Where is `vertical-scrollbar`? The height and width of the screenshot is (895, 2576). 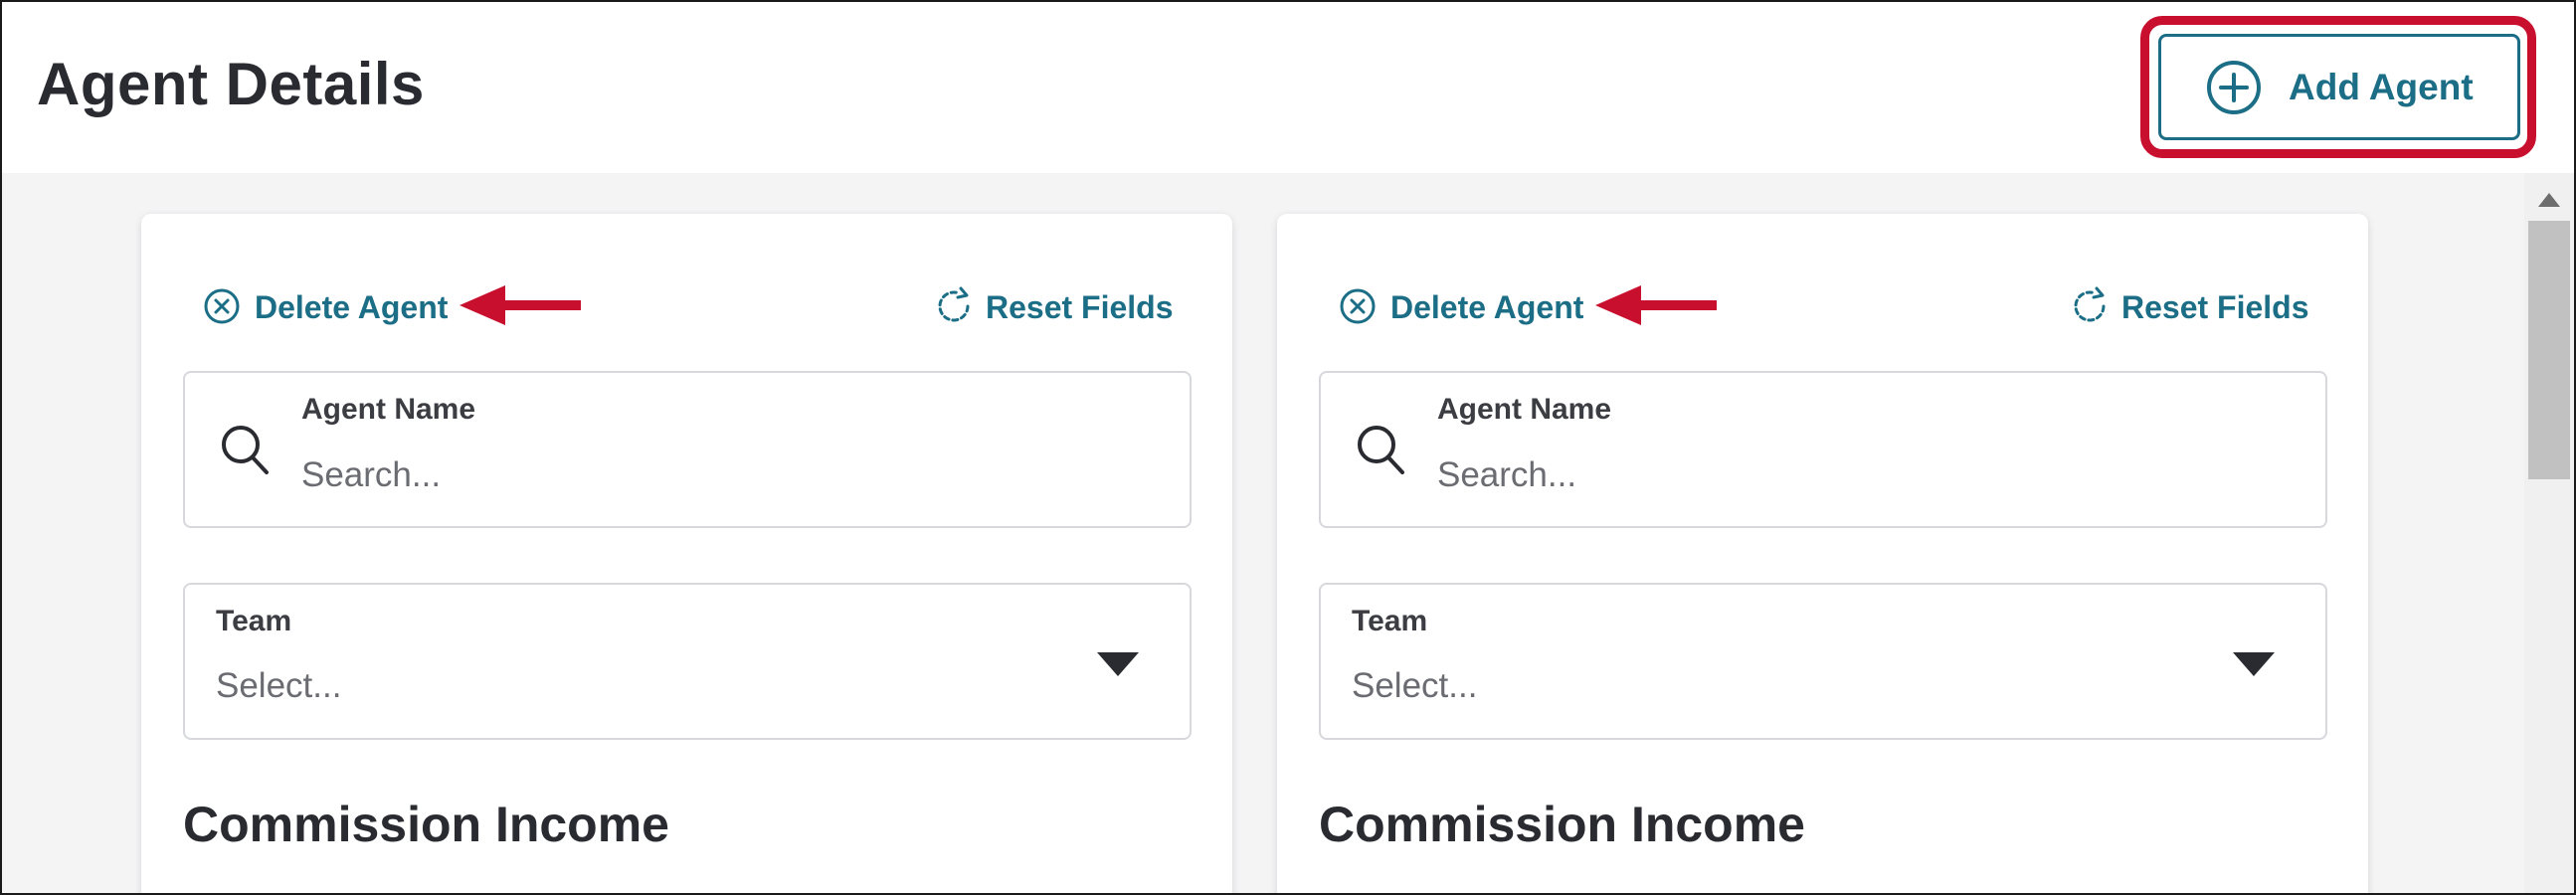
vertical-scrollbar is located at coordinates (2549, 533).